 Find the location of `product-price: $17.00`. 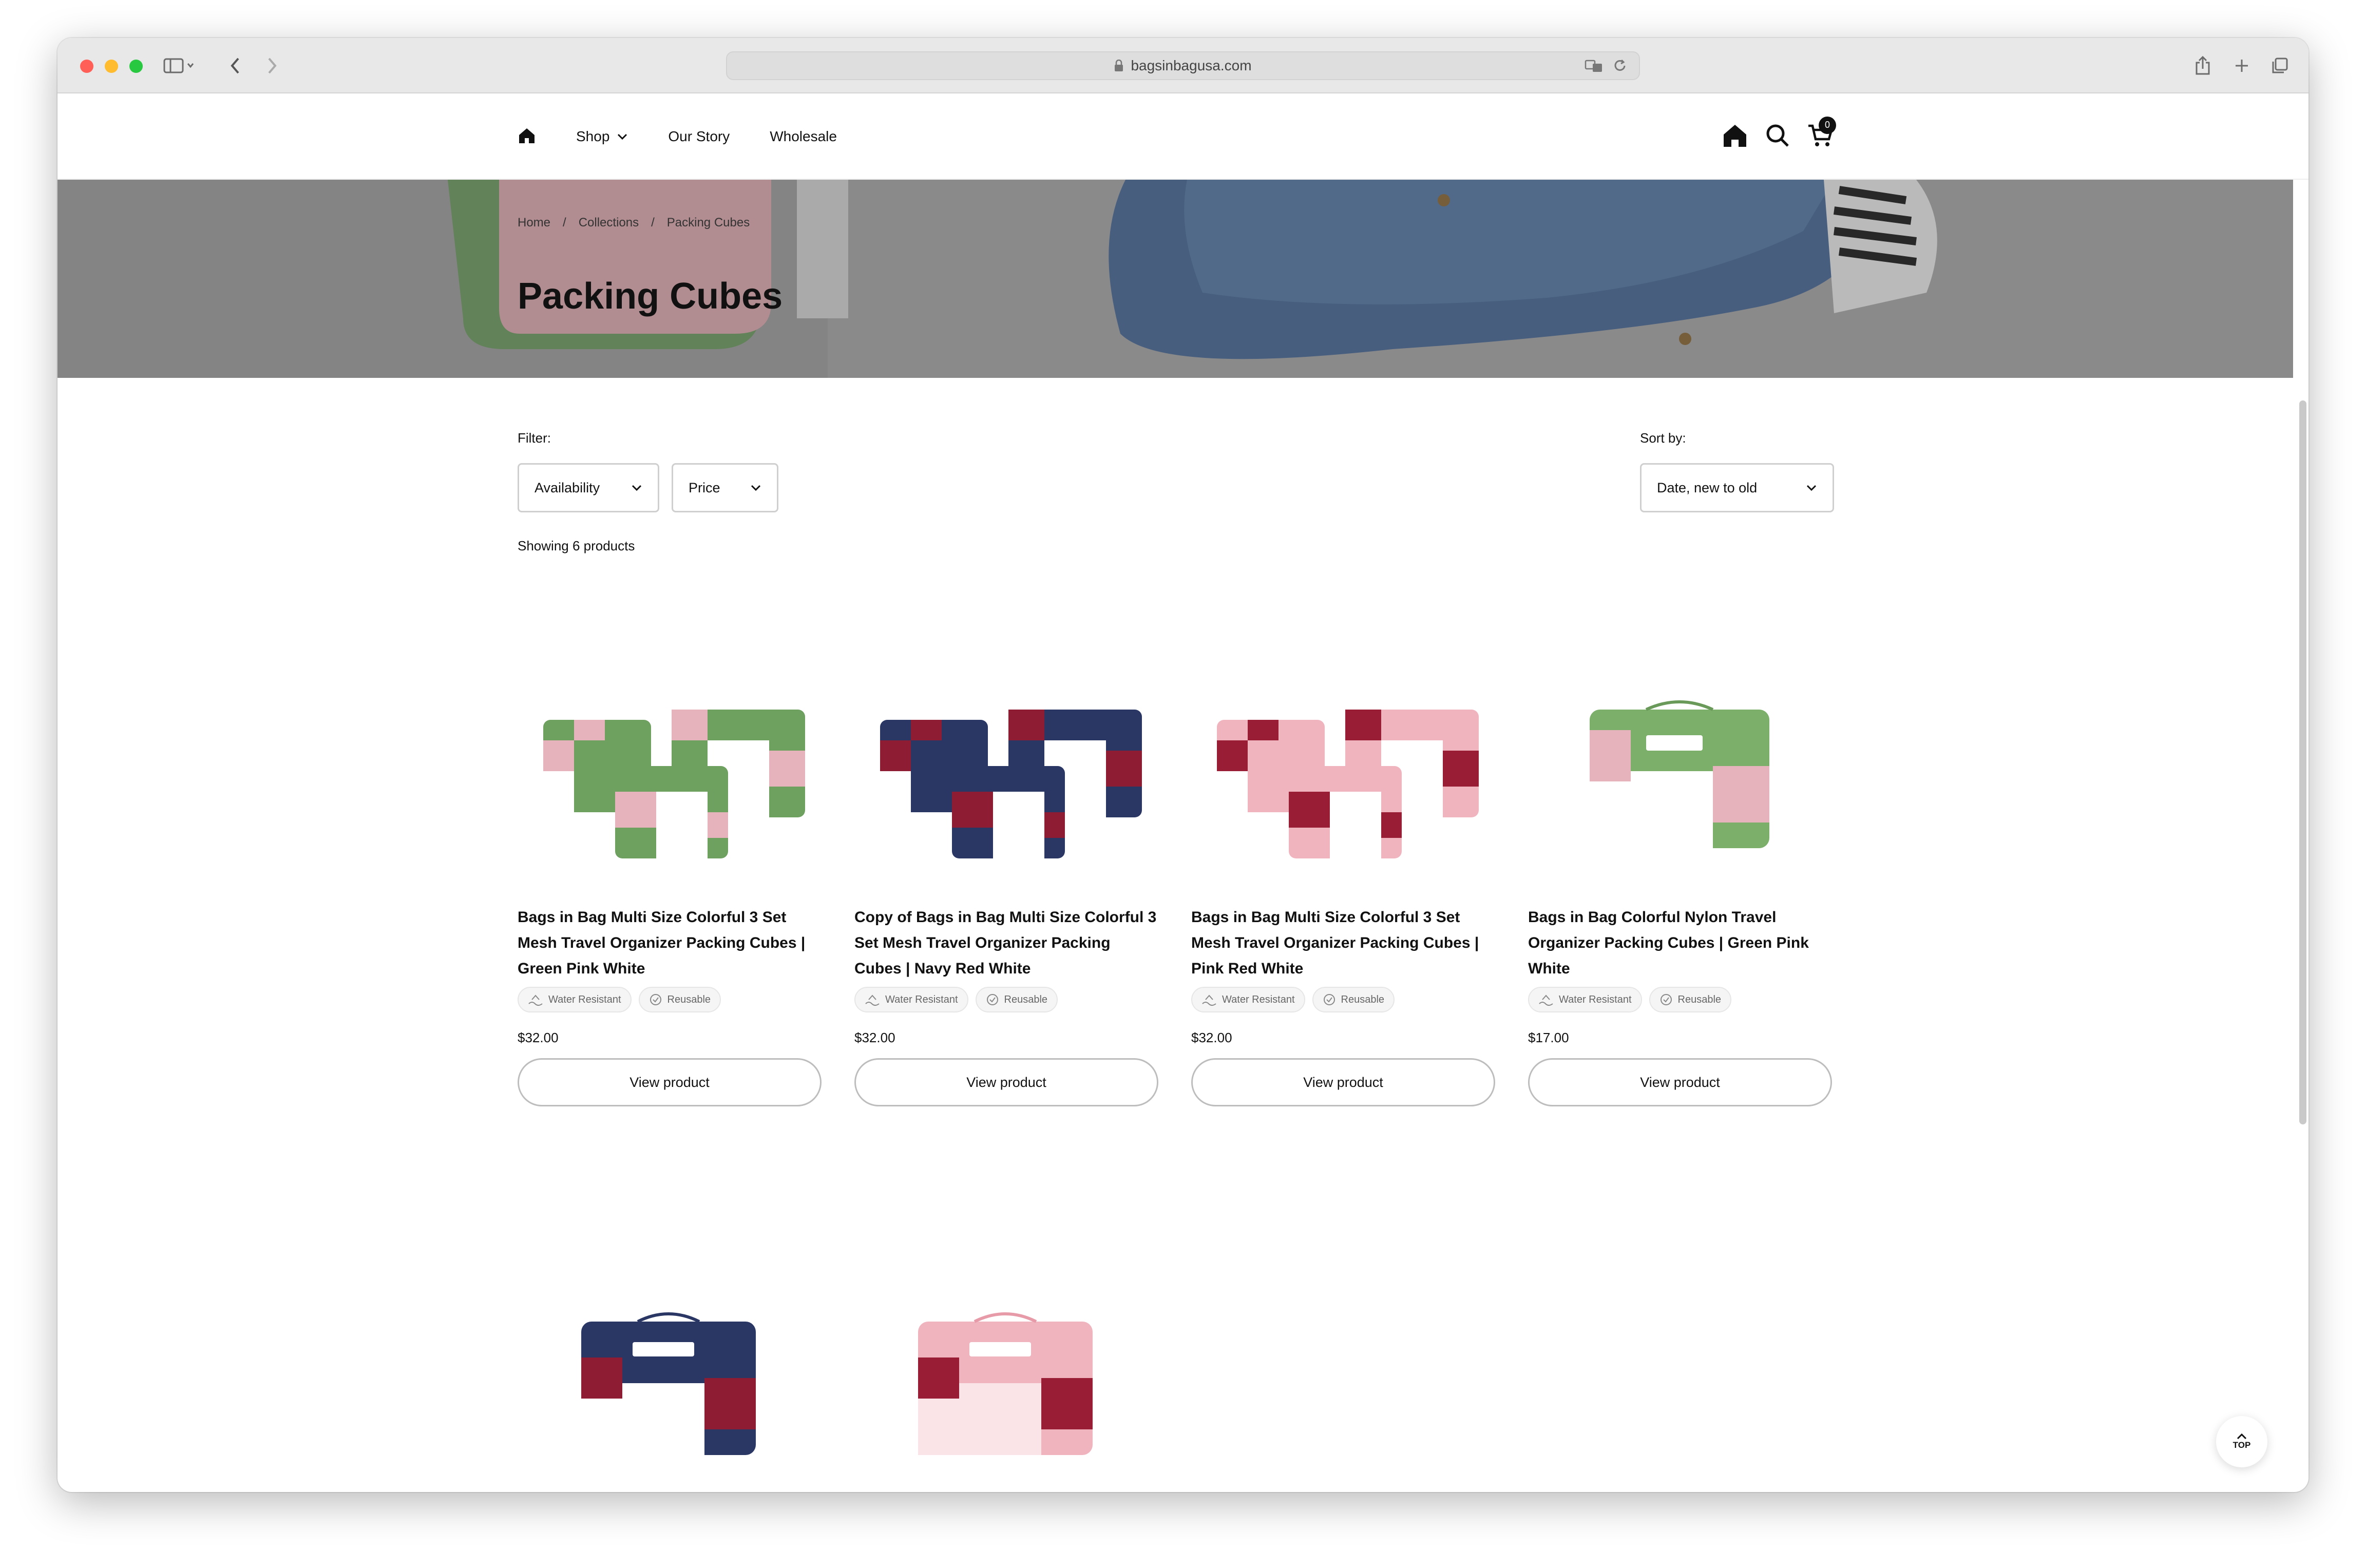

product-price: $17.00 is located at coordinates (1549, 1037).